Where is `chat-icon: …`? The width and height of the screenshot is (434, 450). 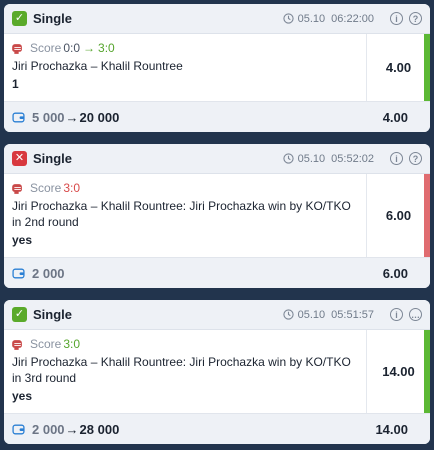 chat-icon: … is located at coordinates (415, 314).